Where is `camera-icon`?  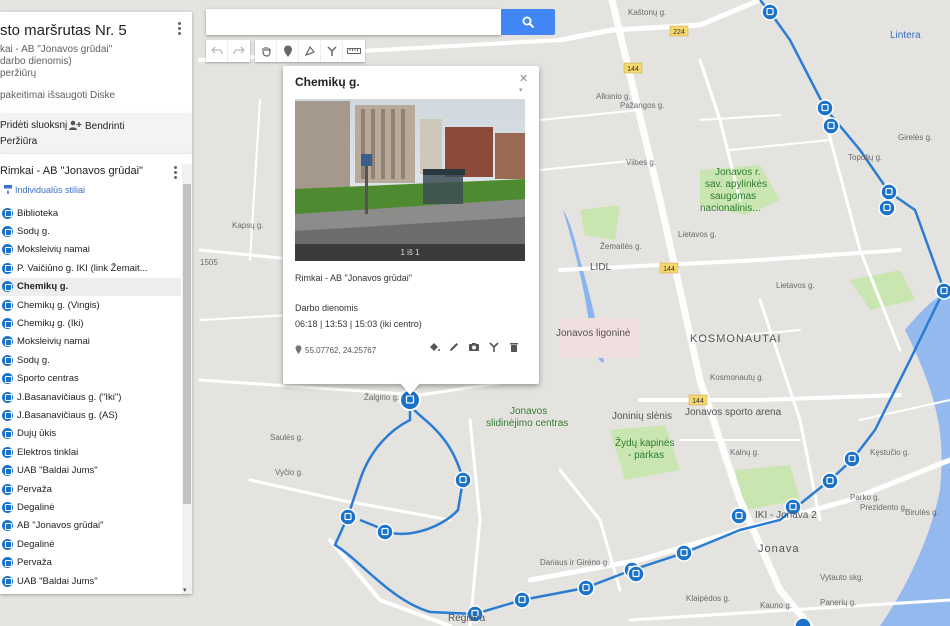
camera-icon is located at coordinates (474, 347).